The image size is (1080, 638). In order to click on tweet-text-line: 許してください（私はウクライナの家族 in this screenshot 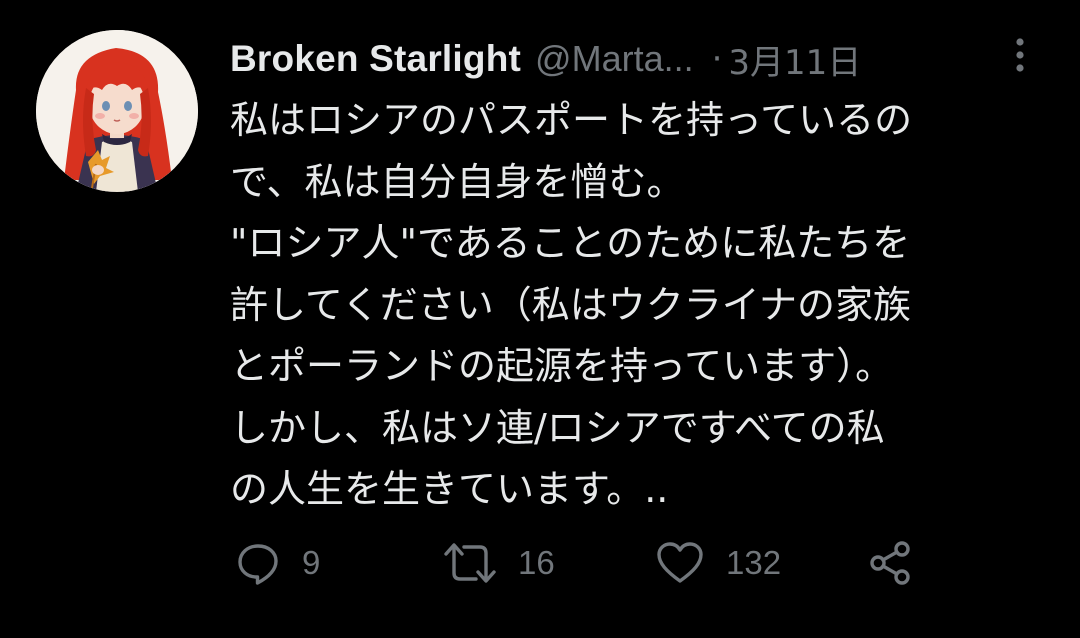, I will do `click(570, 304)`.